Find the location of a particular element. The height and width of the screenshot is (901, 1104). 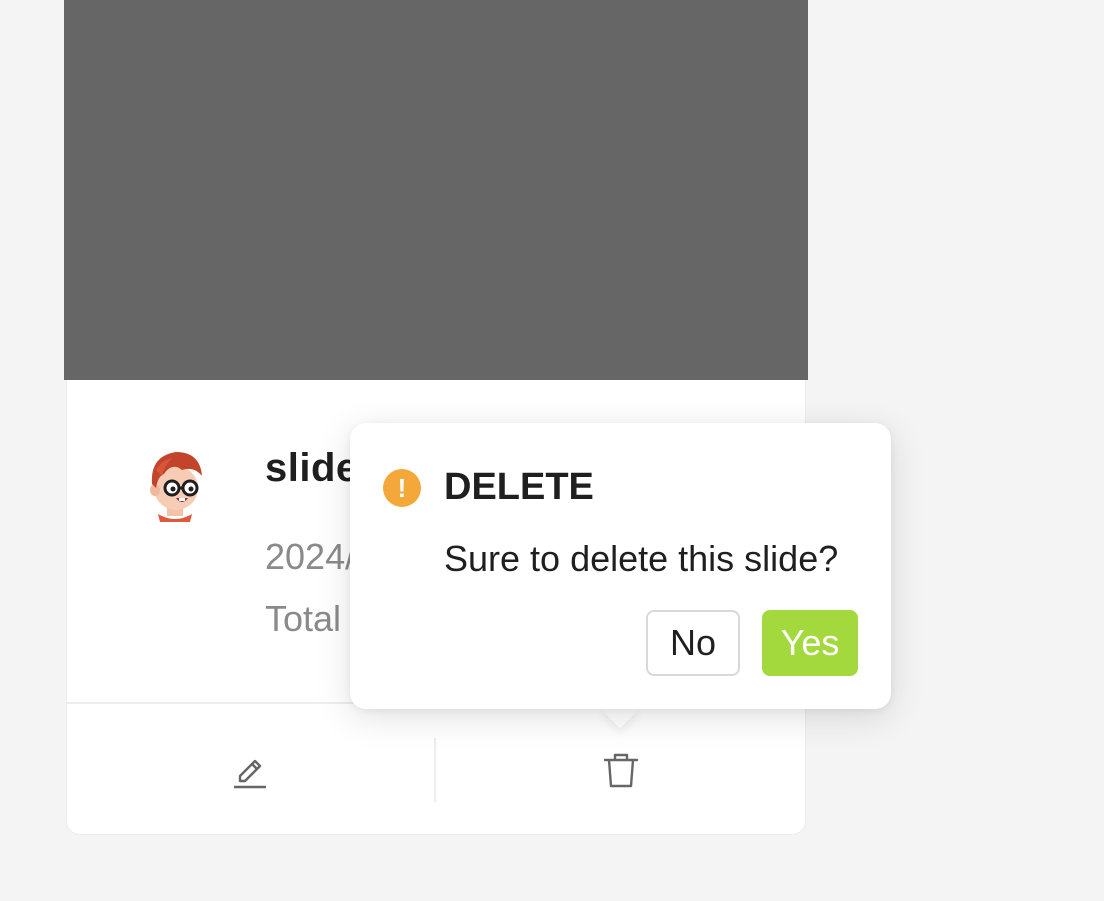

popover-arrow-cover is located at coordinates (620, 694).